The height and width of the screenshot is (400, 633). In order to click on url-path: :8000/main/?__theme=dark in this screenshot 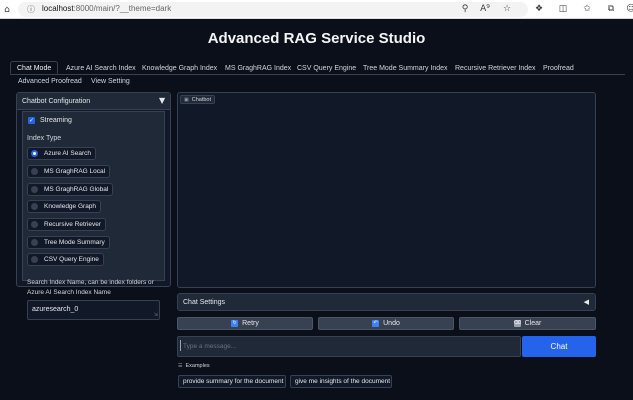, I will do `click(123, 8)`.